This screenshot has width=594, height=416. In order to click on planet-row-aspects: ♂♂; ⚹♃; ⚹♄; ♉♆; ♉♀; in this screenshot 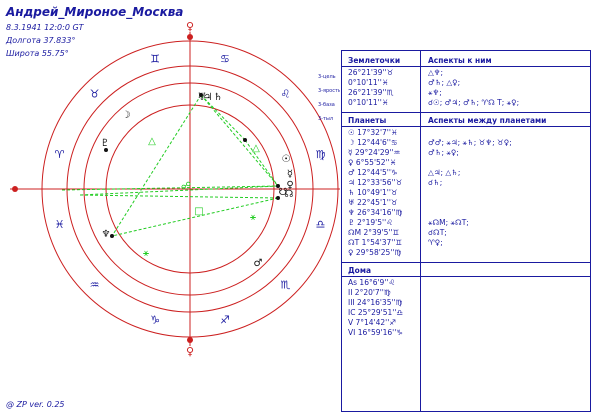, I will do `click(470, 142)`.